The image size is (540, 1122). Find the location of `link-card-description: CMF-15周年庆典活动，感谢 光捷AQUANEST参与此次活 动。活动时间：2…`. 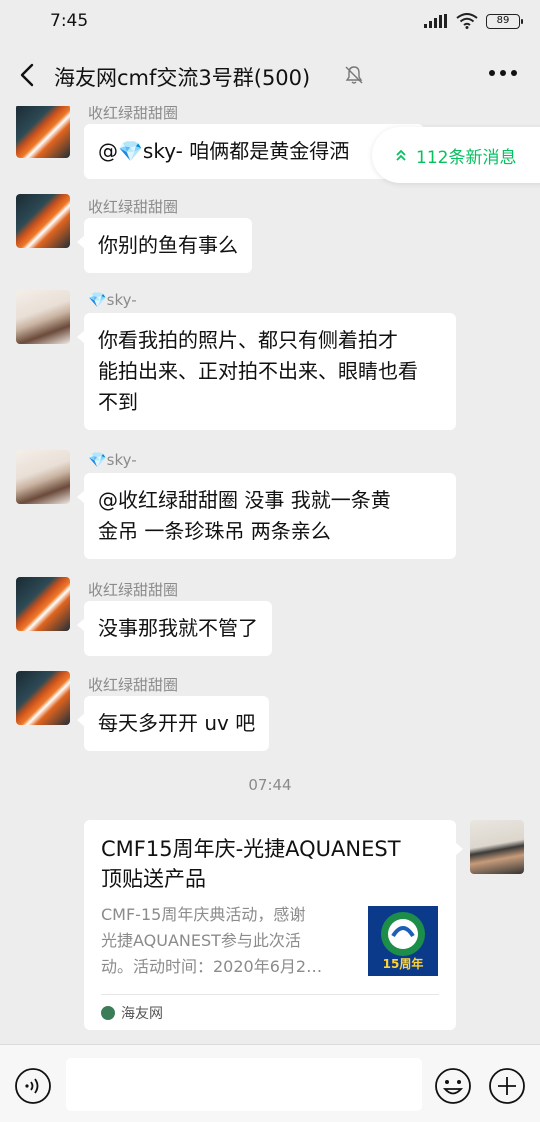

link-card-description: CMF-15周年庆典活动，感谢 光捷AQUANEST参与此次活 动。活动时间：2… is located at coordinates (230, 941).